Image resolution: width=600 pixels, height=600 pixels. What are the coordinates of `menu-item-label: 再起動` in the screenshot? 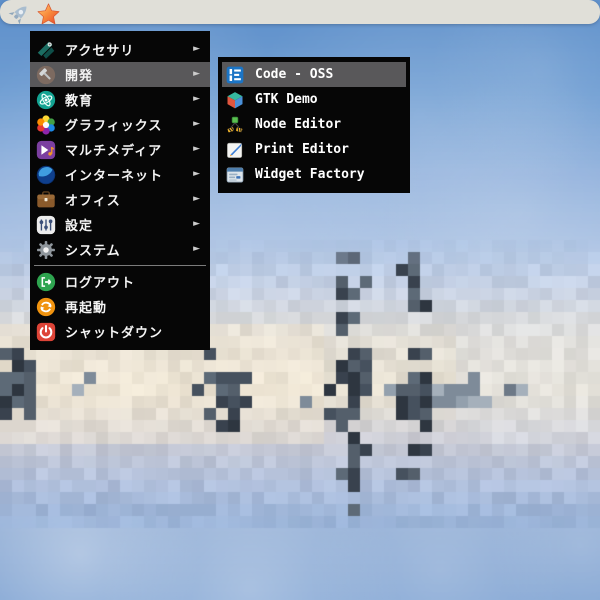 It's located at (86, 307).